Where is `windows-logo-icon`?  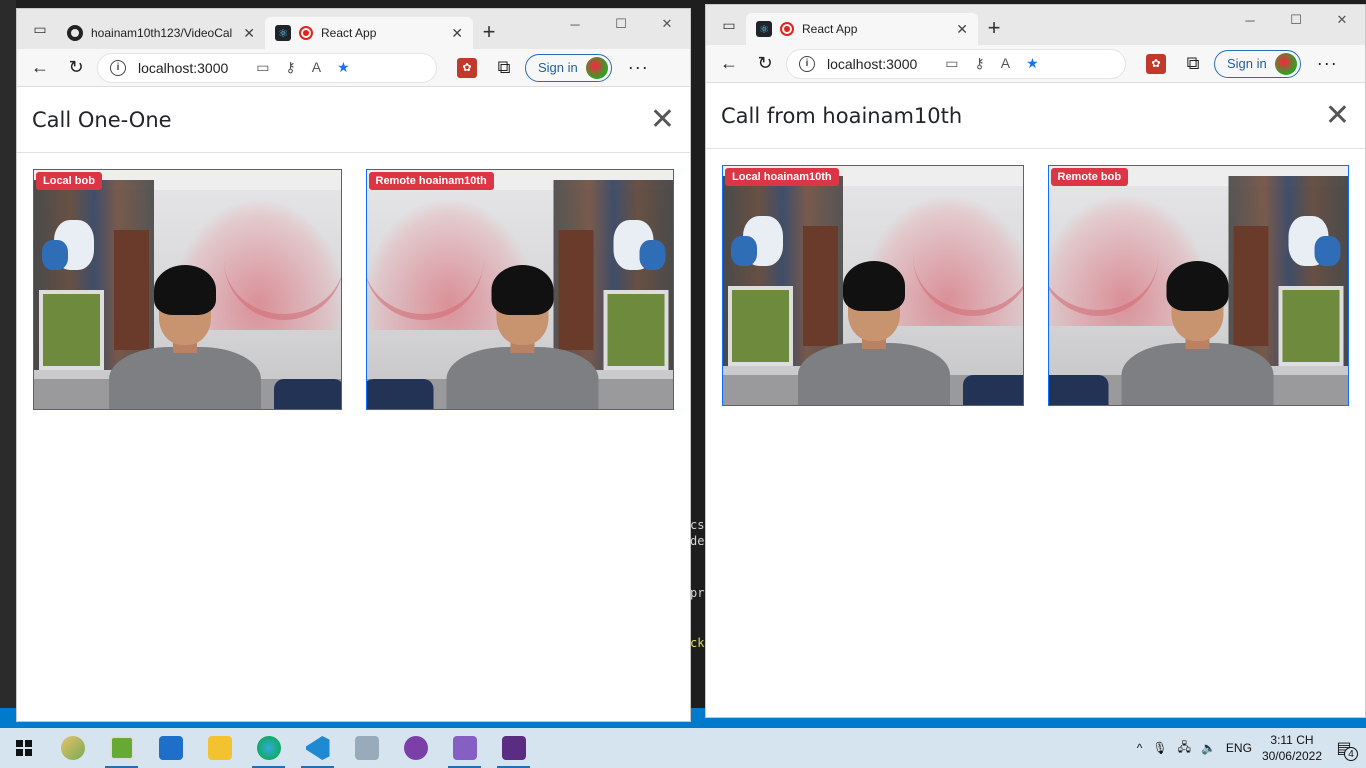 windows-logo-icon is located at coordinates (24, 748).